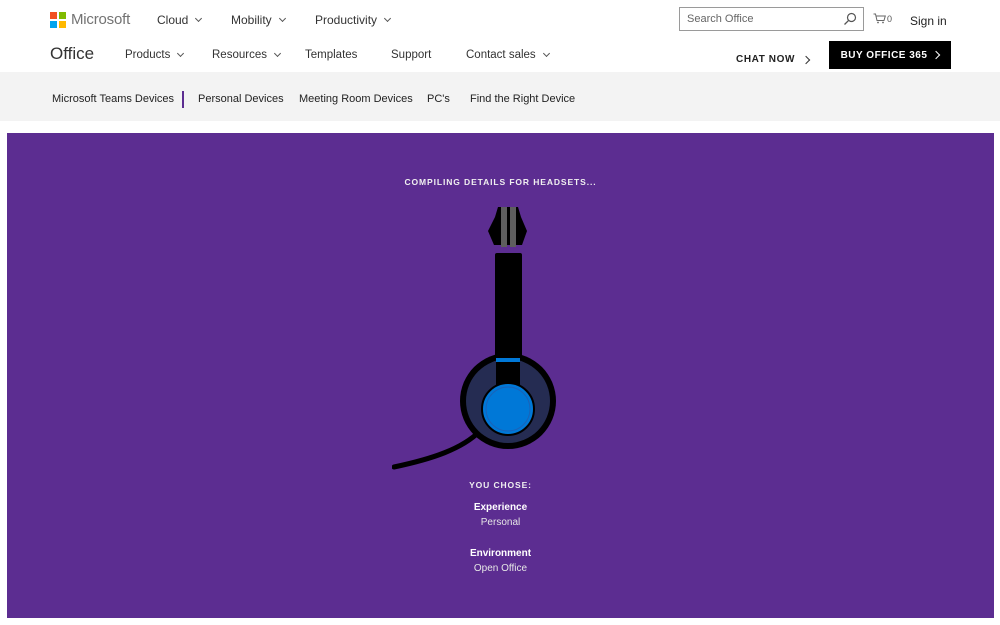 The height and width of the screenshot is (625, 1000). Describe the element at coordinates (183, 99) in the screenshot. I see `active-indicator` at that location.